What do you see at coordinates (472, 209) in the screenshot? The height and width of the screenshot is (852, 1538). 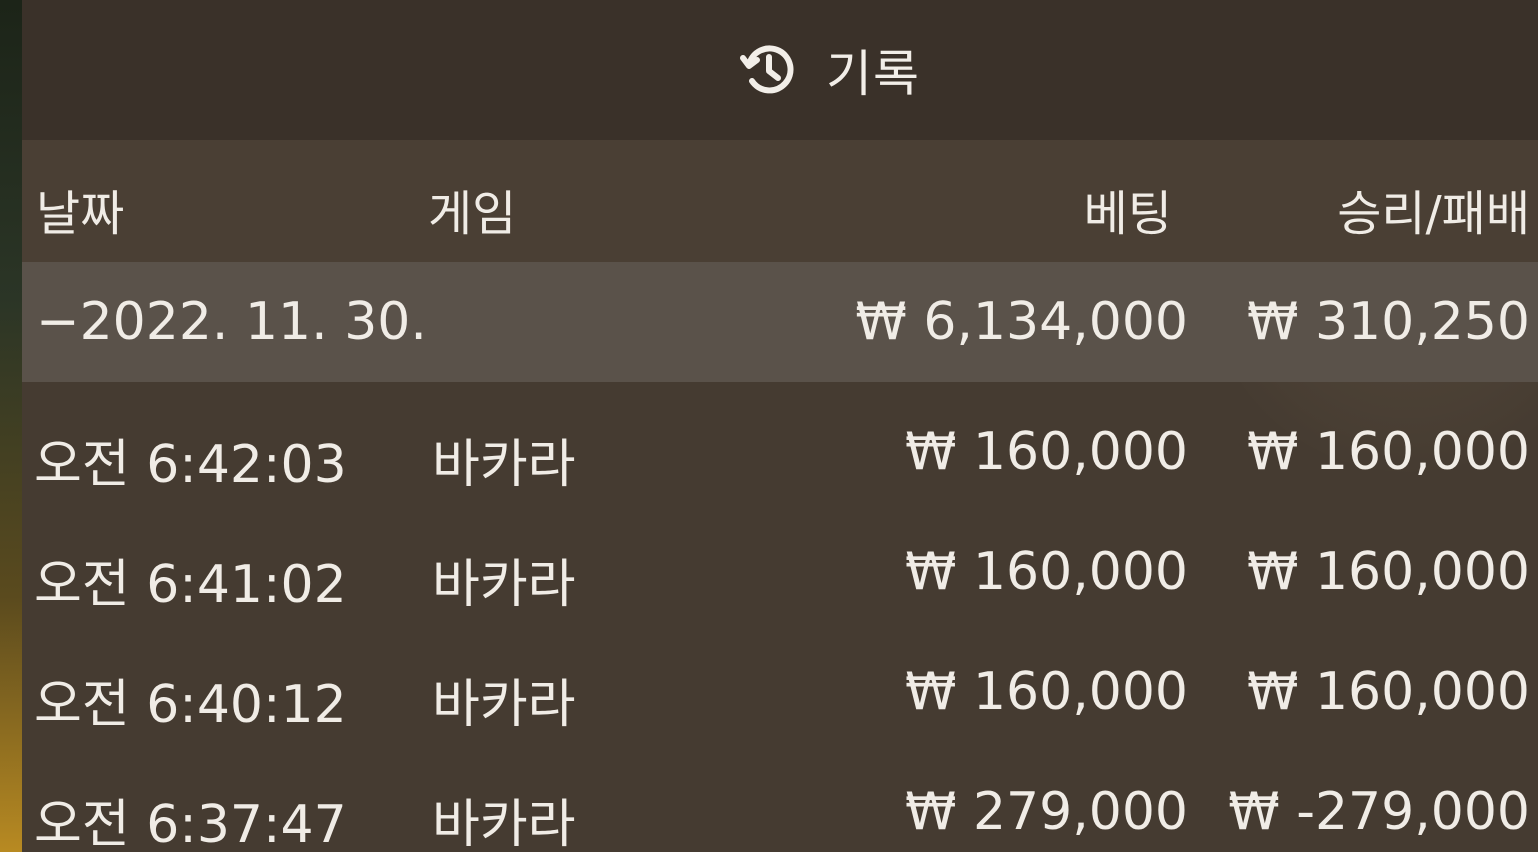 I see `column-header-game: 게임` at bounding box center [472, 209].